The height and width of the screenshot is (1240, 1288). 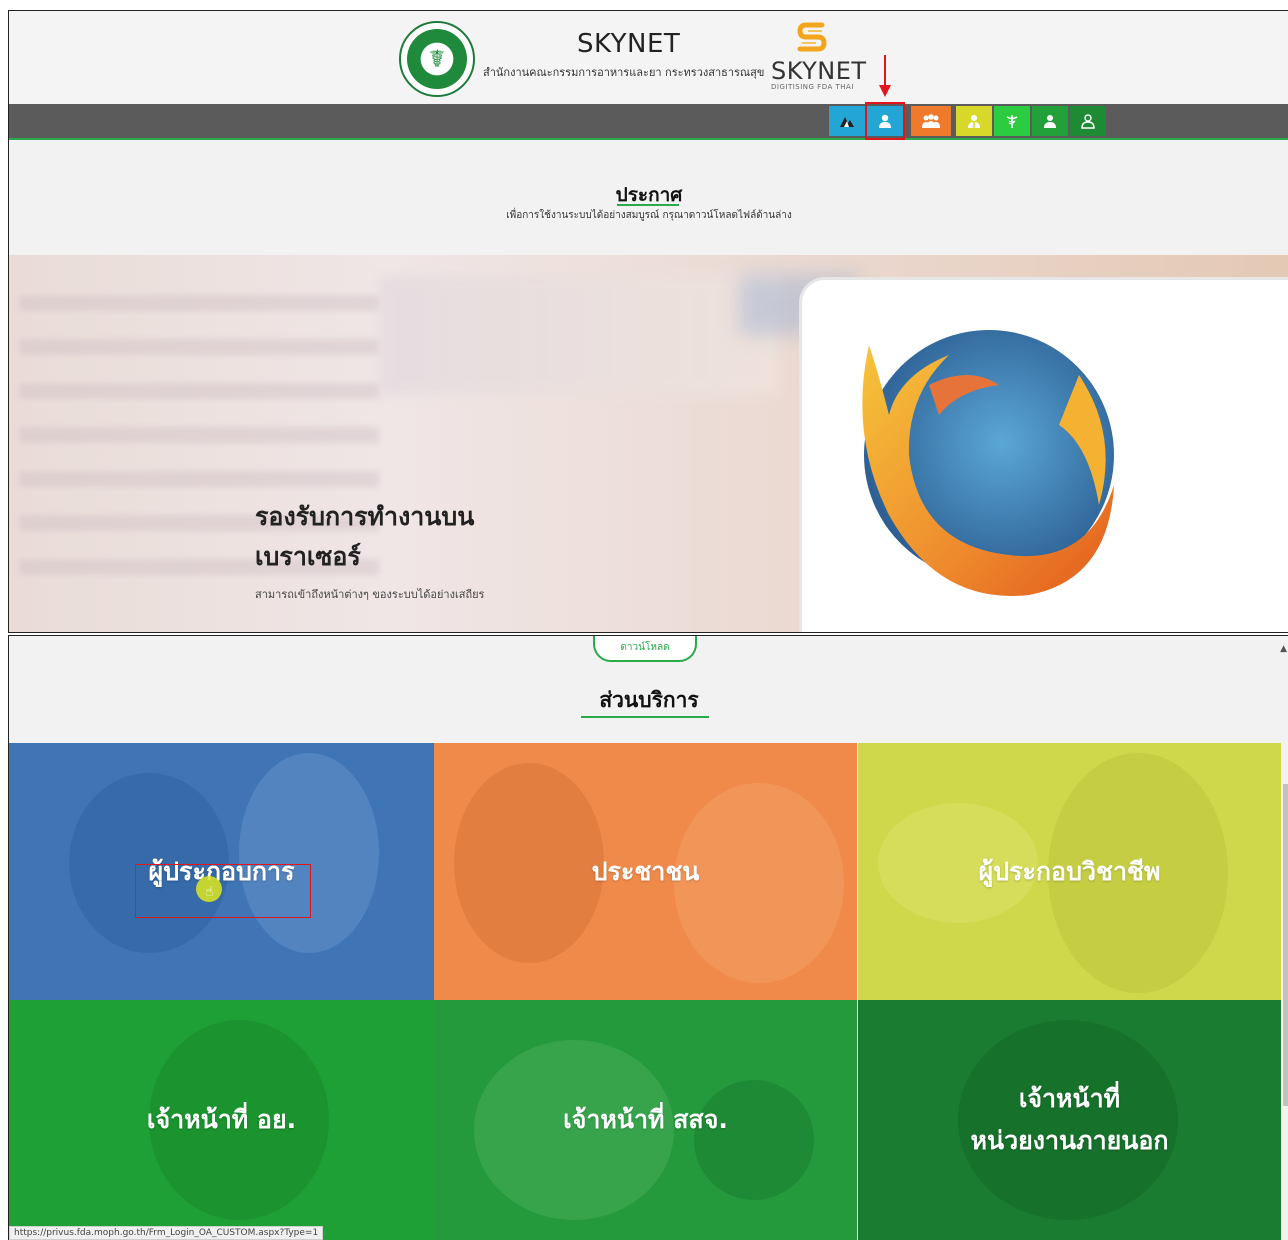 What do you see at coordinates (364, 537) in the screenshot?
I see `hero-heading: รองรับการทำงานบน เบราเซอร์` at bounding box center [364, 537].